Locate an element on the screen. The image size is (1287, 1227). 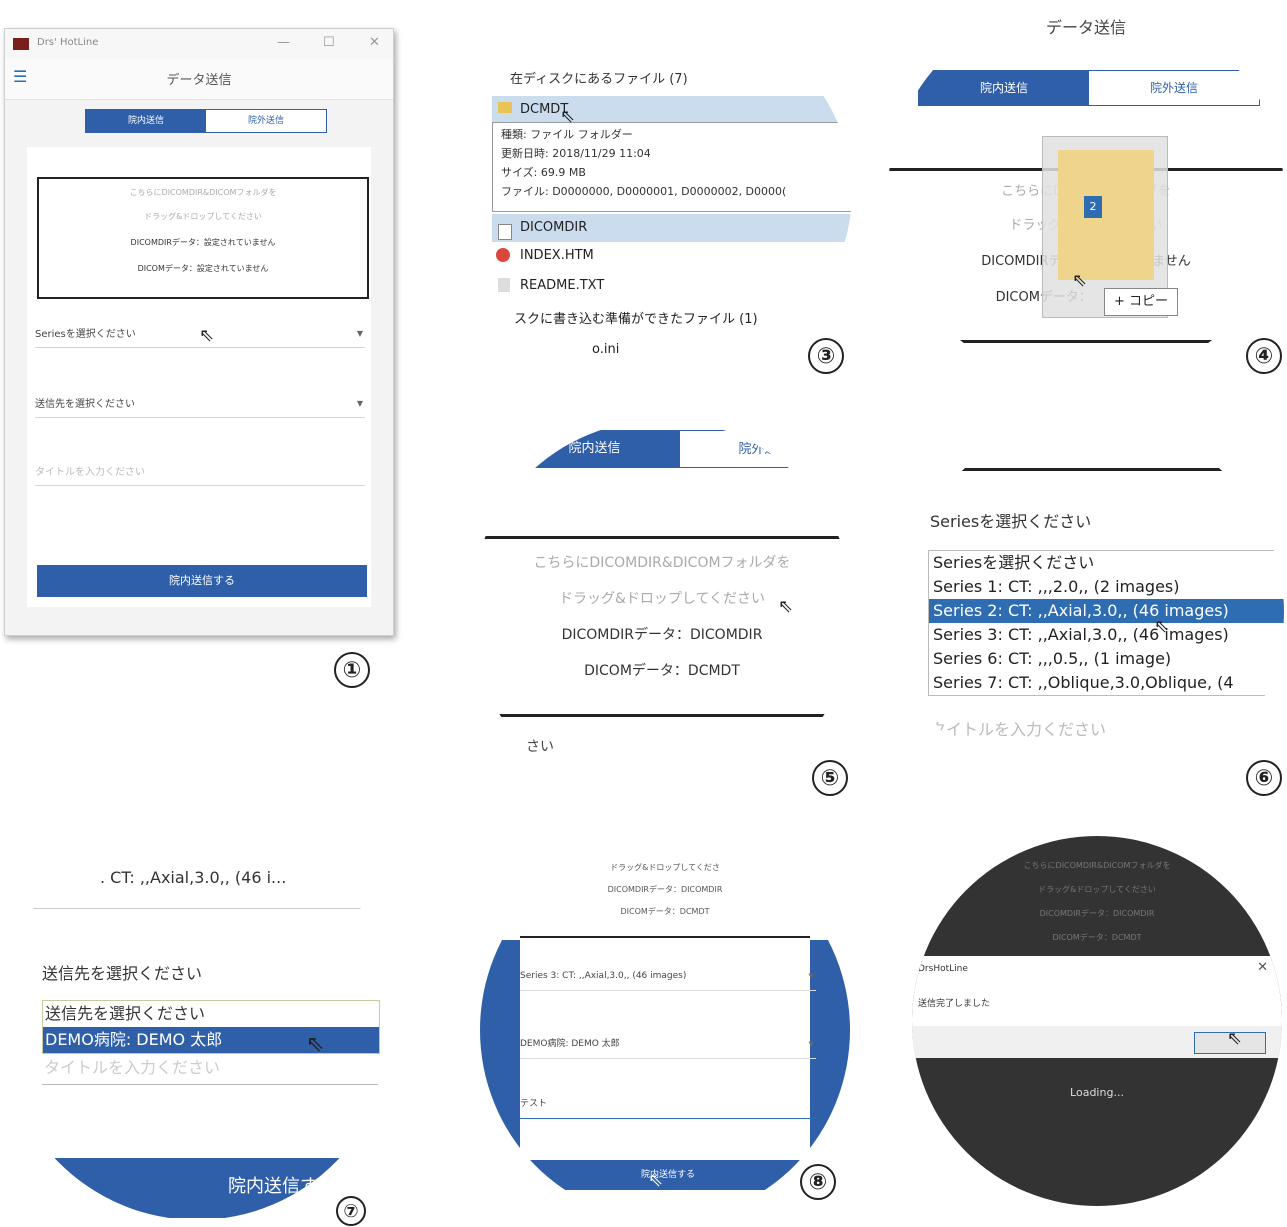
series-option: Seriesを選択ください is located at coordinates (1106, 563).